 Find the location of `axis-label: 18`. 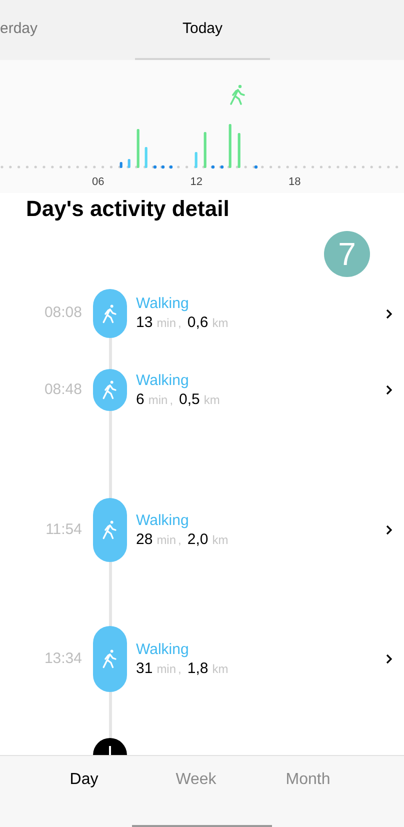

axis-label: 18 is located at coordinates (294, 182).